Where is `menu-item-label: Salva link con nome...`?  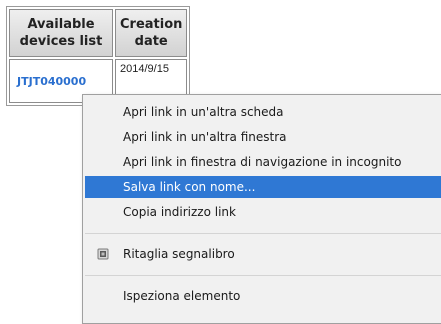 menu-item-label: Salva link con nome... is located at coordinates (189, 187).